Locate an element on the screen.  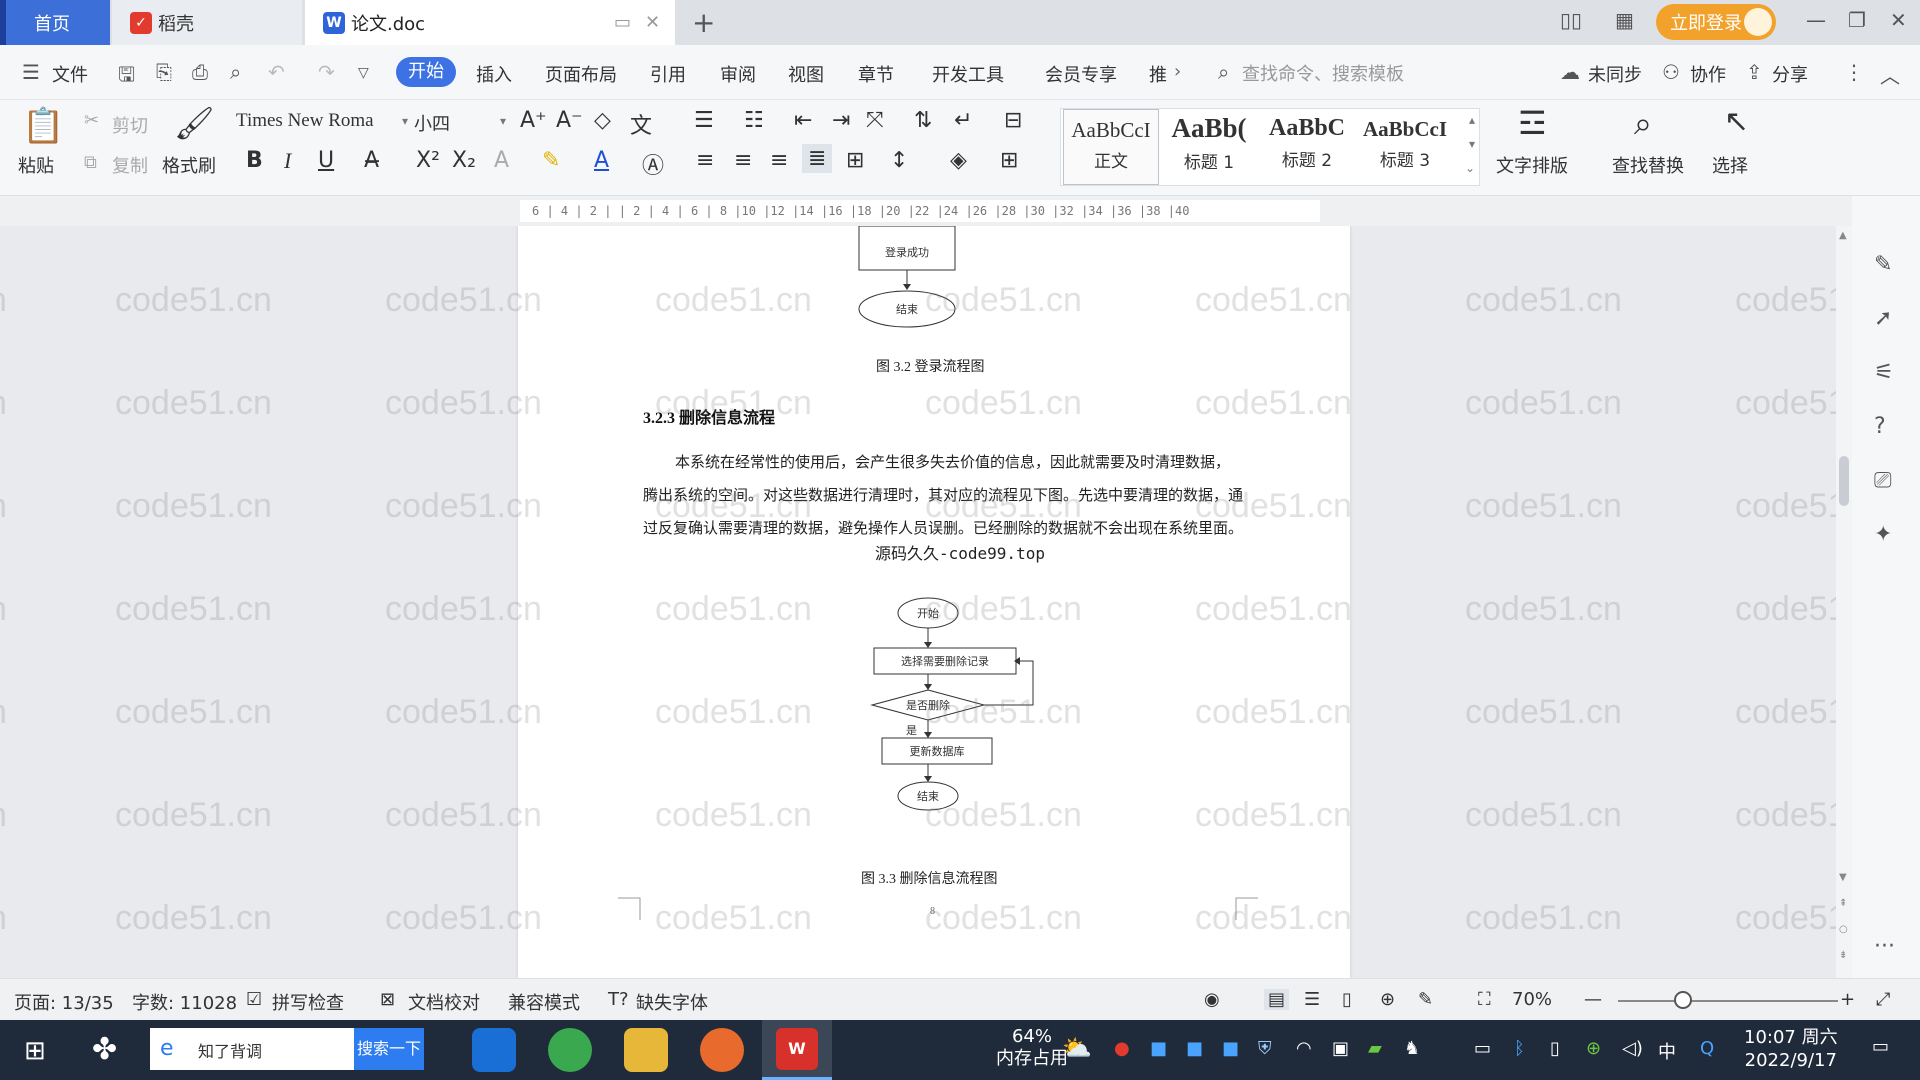
windows-start-icon: ⊞ is located at coordinates (35, 1051).